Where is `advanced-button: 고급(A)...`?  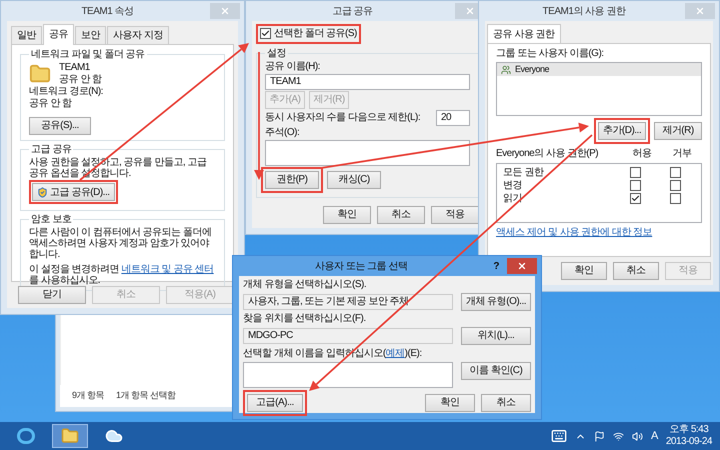 advanced-button: 고급(A)... is located at coordinates (275, 403).